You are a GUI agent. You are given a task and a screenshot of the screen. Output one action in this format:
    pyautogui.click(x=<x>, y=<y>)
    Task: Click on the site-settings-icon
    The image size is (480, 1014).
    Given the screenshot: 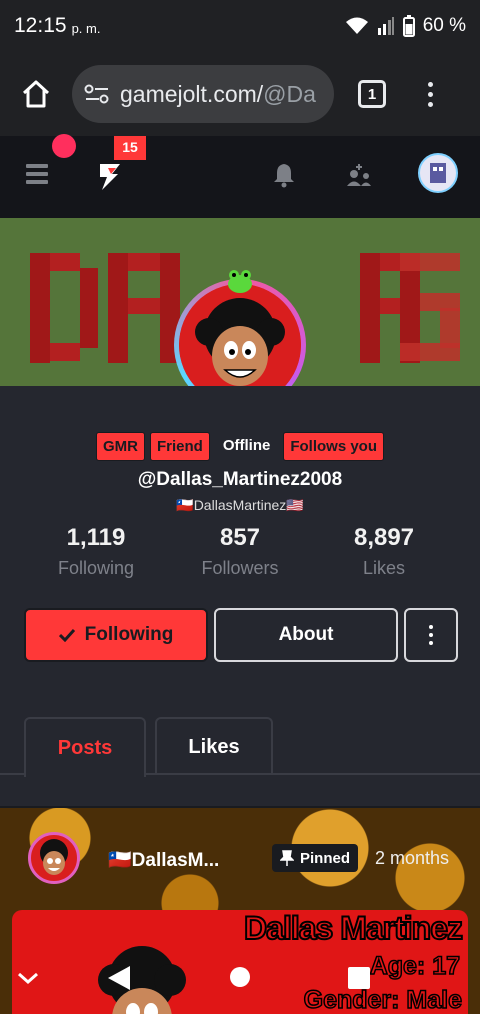 What is the action you would take?
    pyautogui.click(x=97, y=94)
    